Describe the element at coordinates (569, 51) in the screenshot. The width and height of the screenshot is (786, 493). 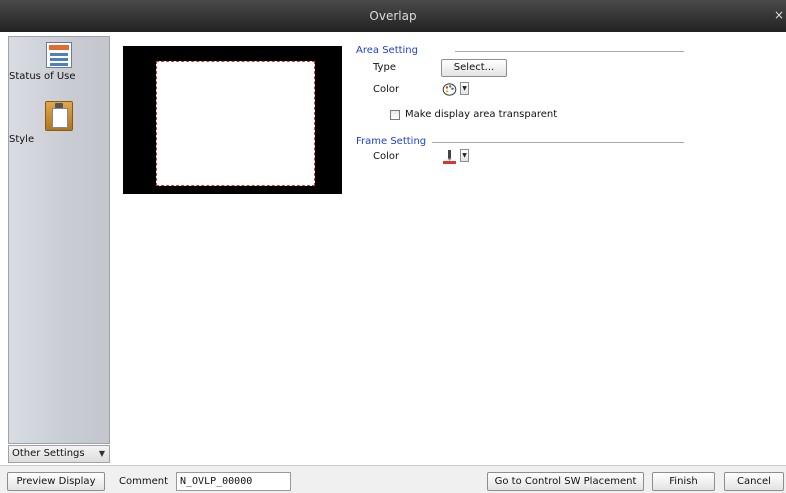
I see `area-setting-divider` at that location.